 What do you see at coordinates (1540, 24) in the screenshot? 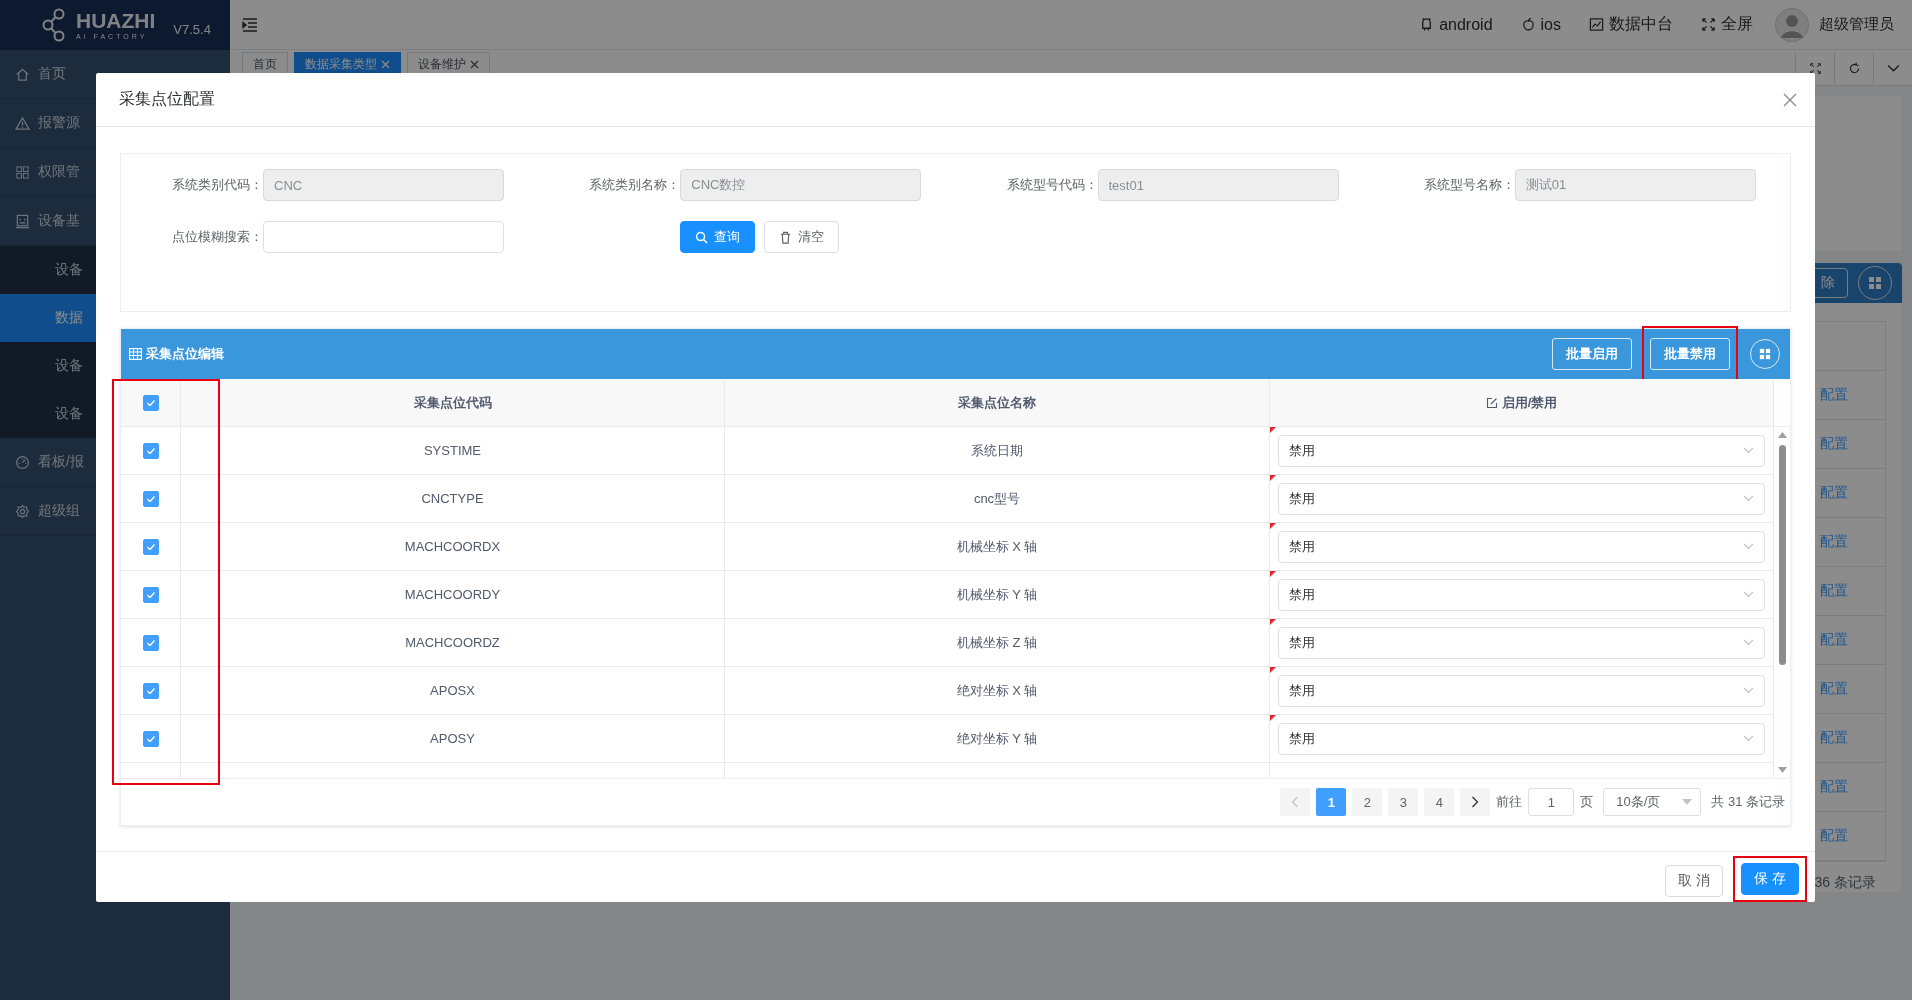
I see `header-link: ios` at bounding box center [1540, 24].